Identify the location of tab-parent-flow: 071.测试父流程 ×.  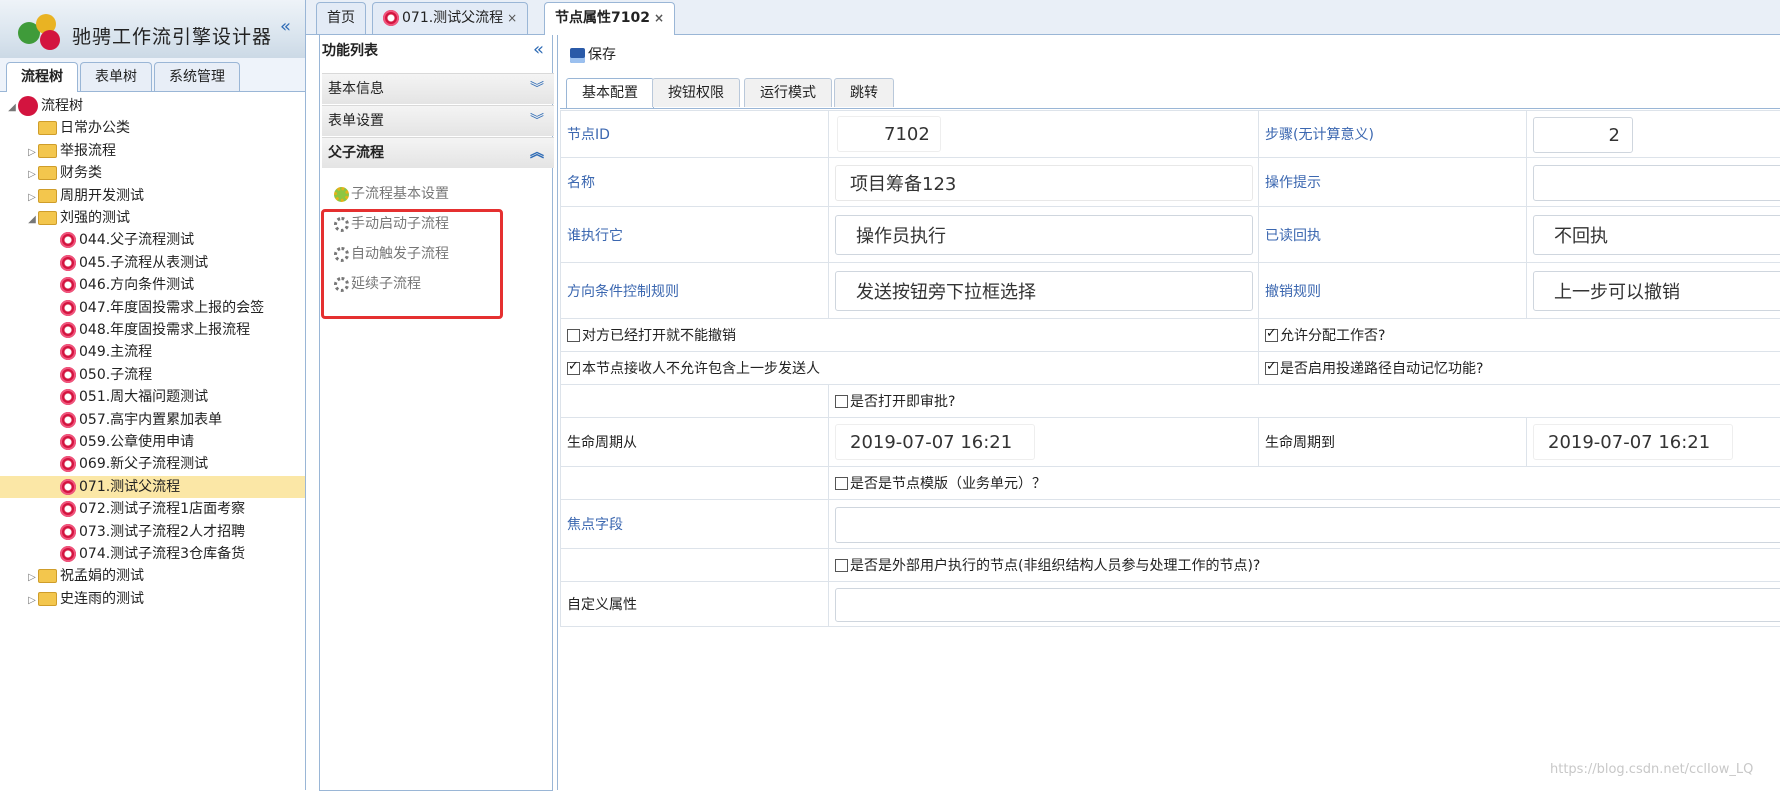
(450, 18).